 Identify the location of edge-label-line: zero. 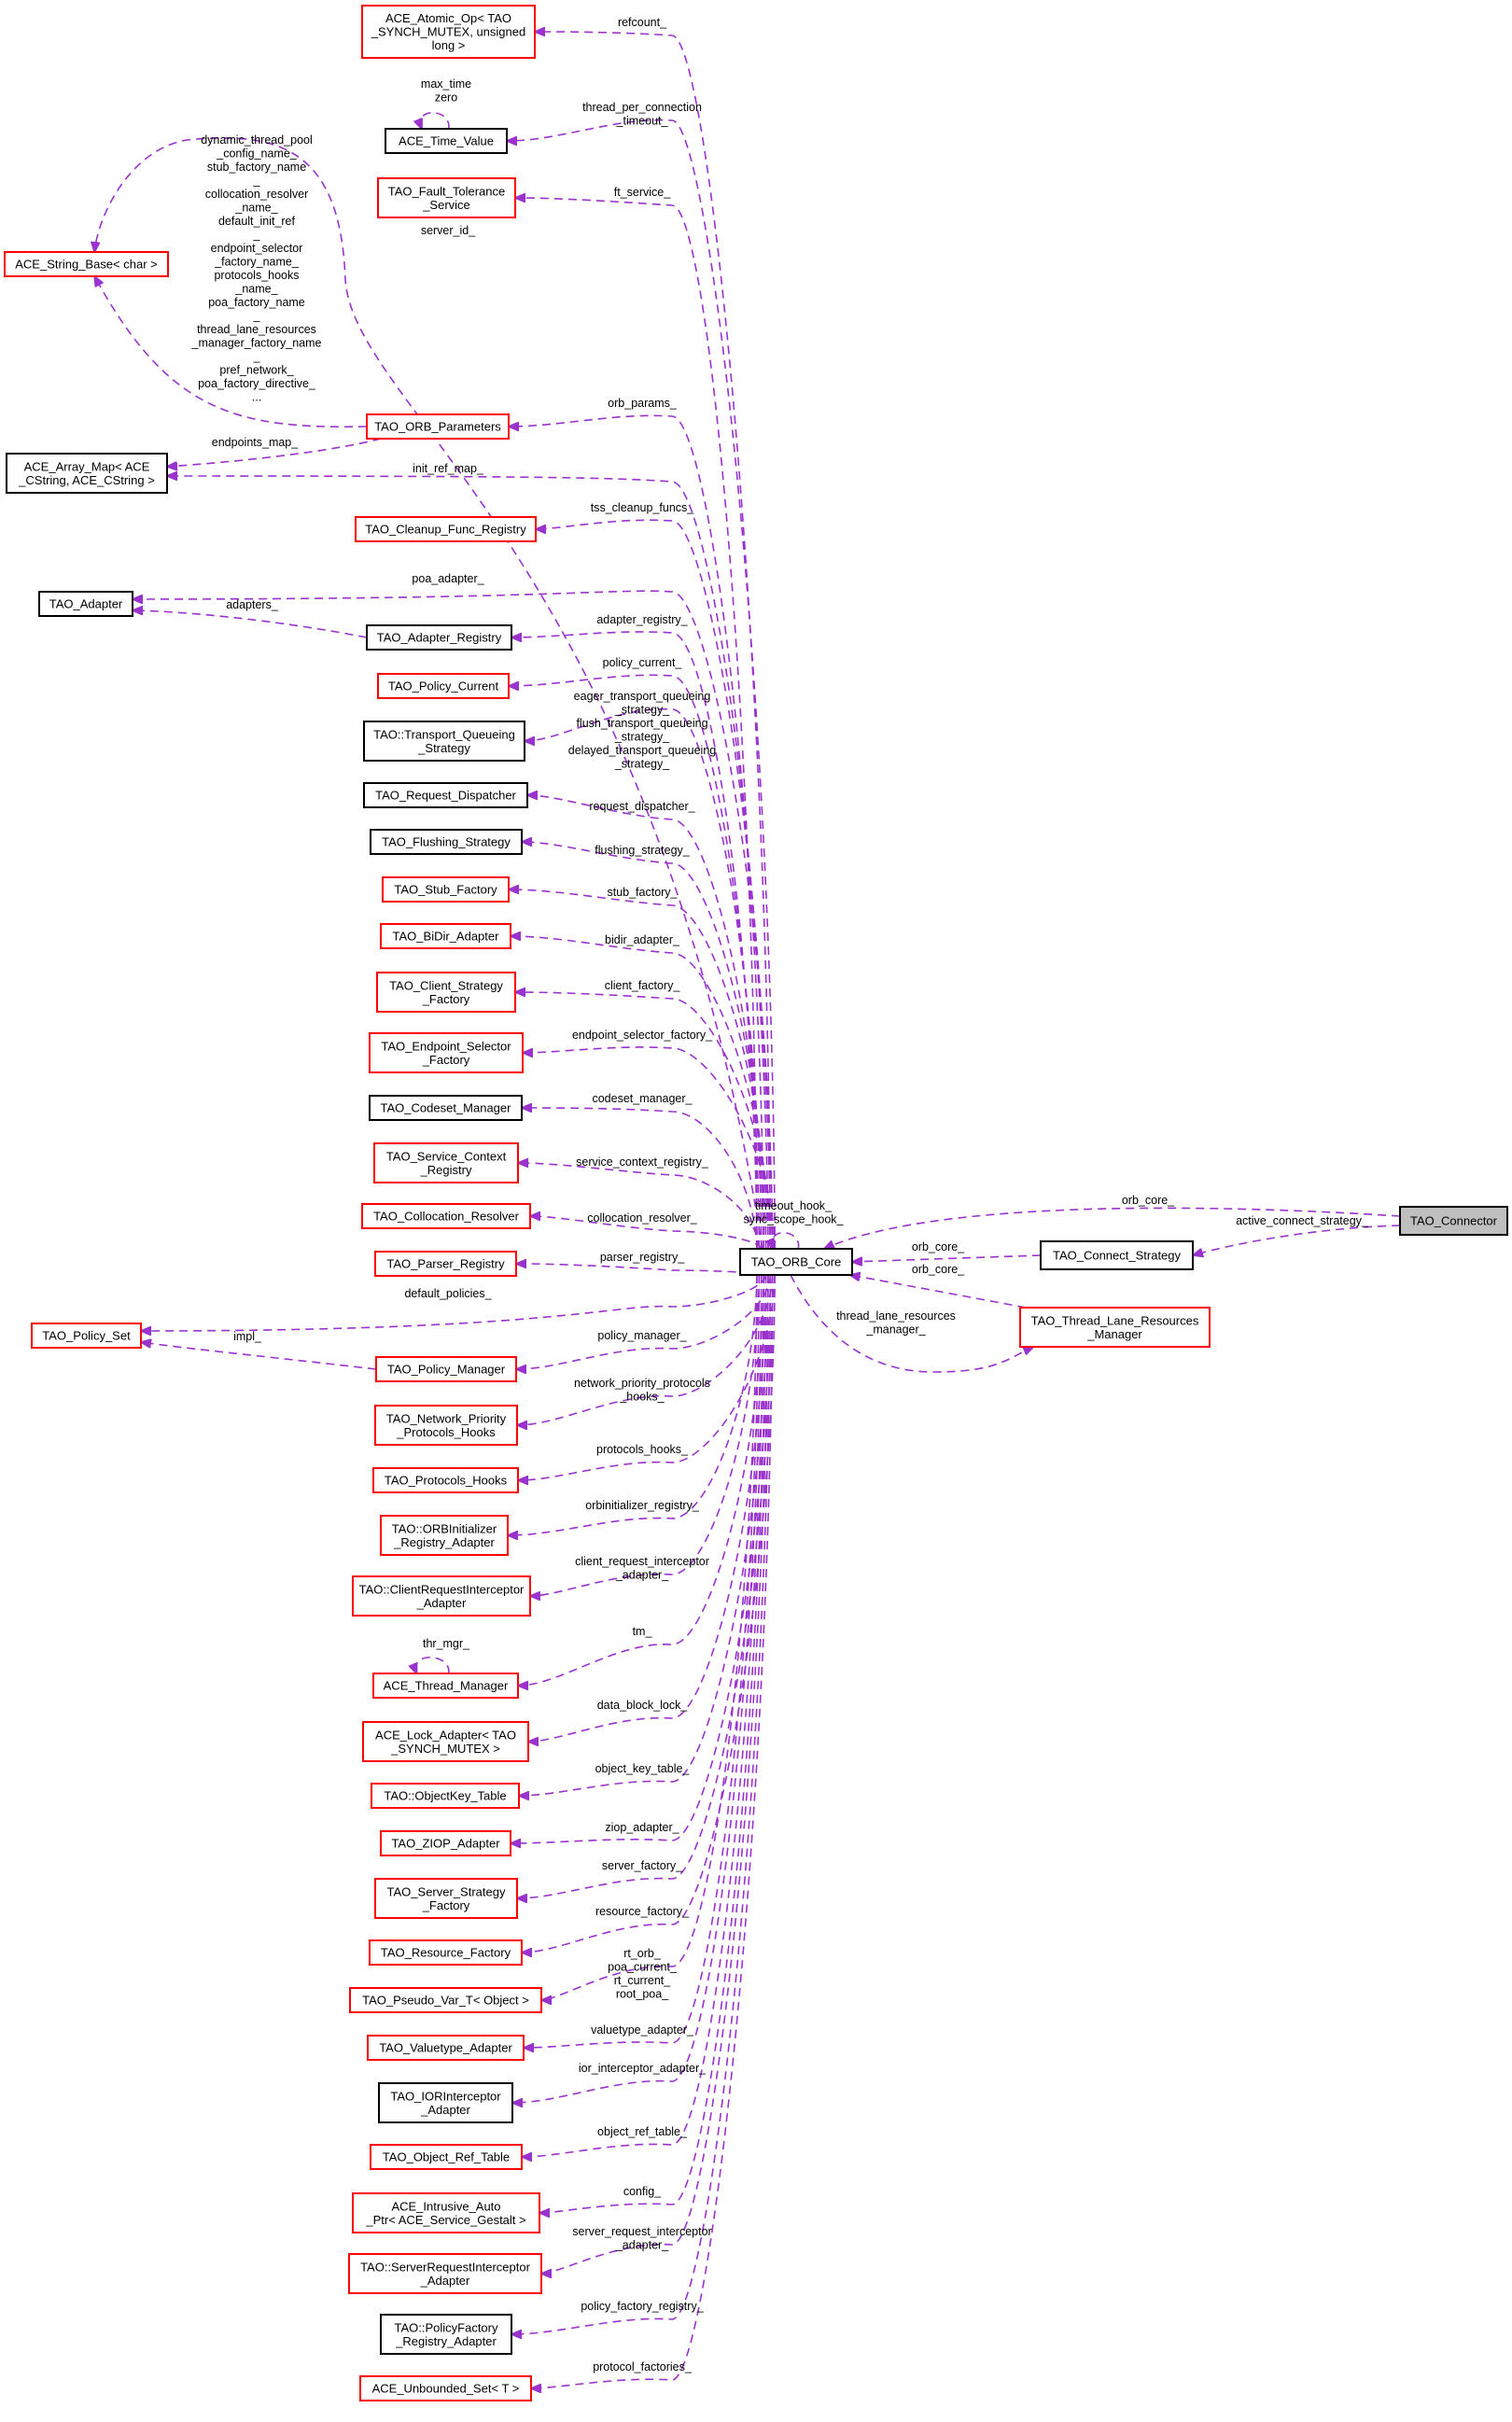
(446, 98).